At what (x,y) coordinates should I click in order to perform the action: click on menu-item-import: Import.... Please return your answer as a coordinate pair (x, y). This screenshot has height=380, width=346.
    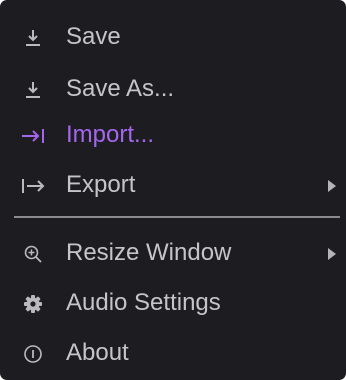
    Looking at the image, I should click on (173, 136).